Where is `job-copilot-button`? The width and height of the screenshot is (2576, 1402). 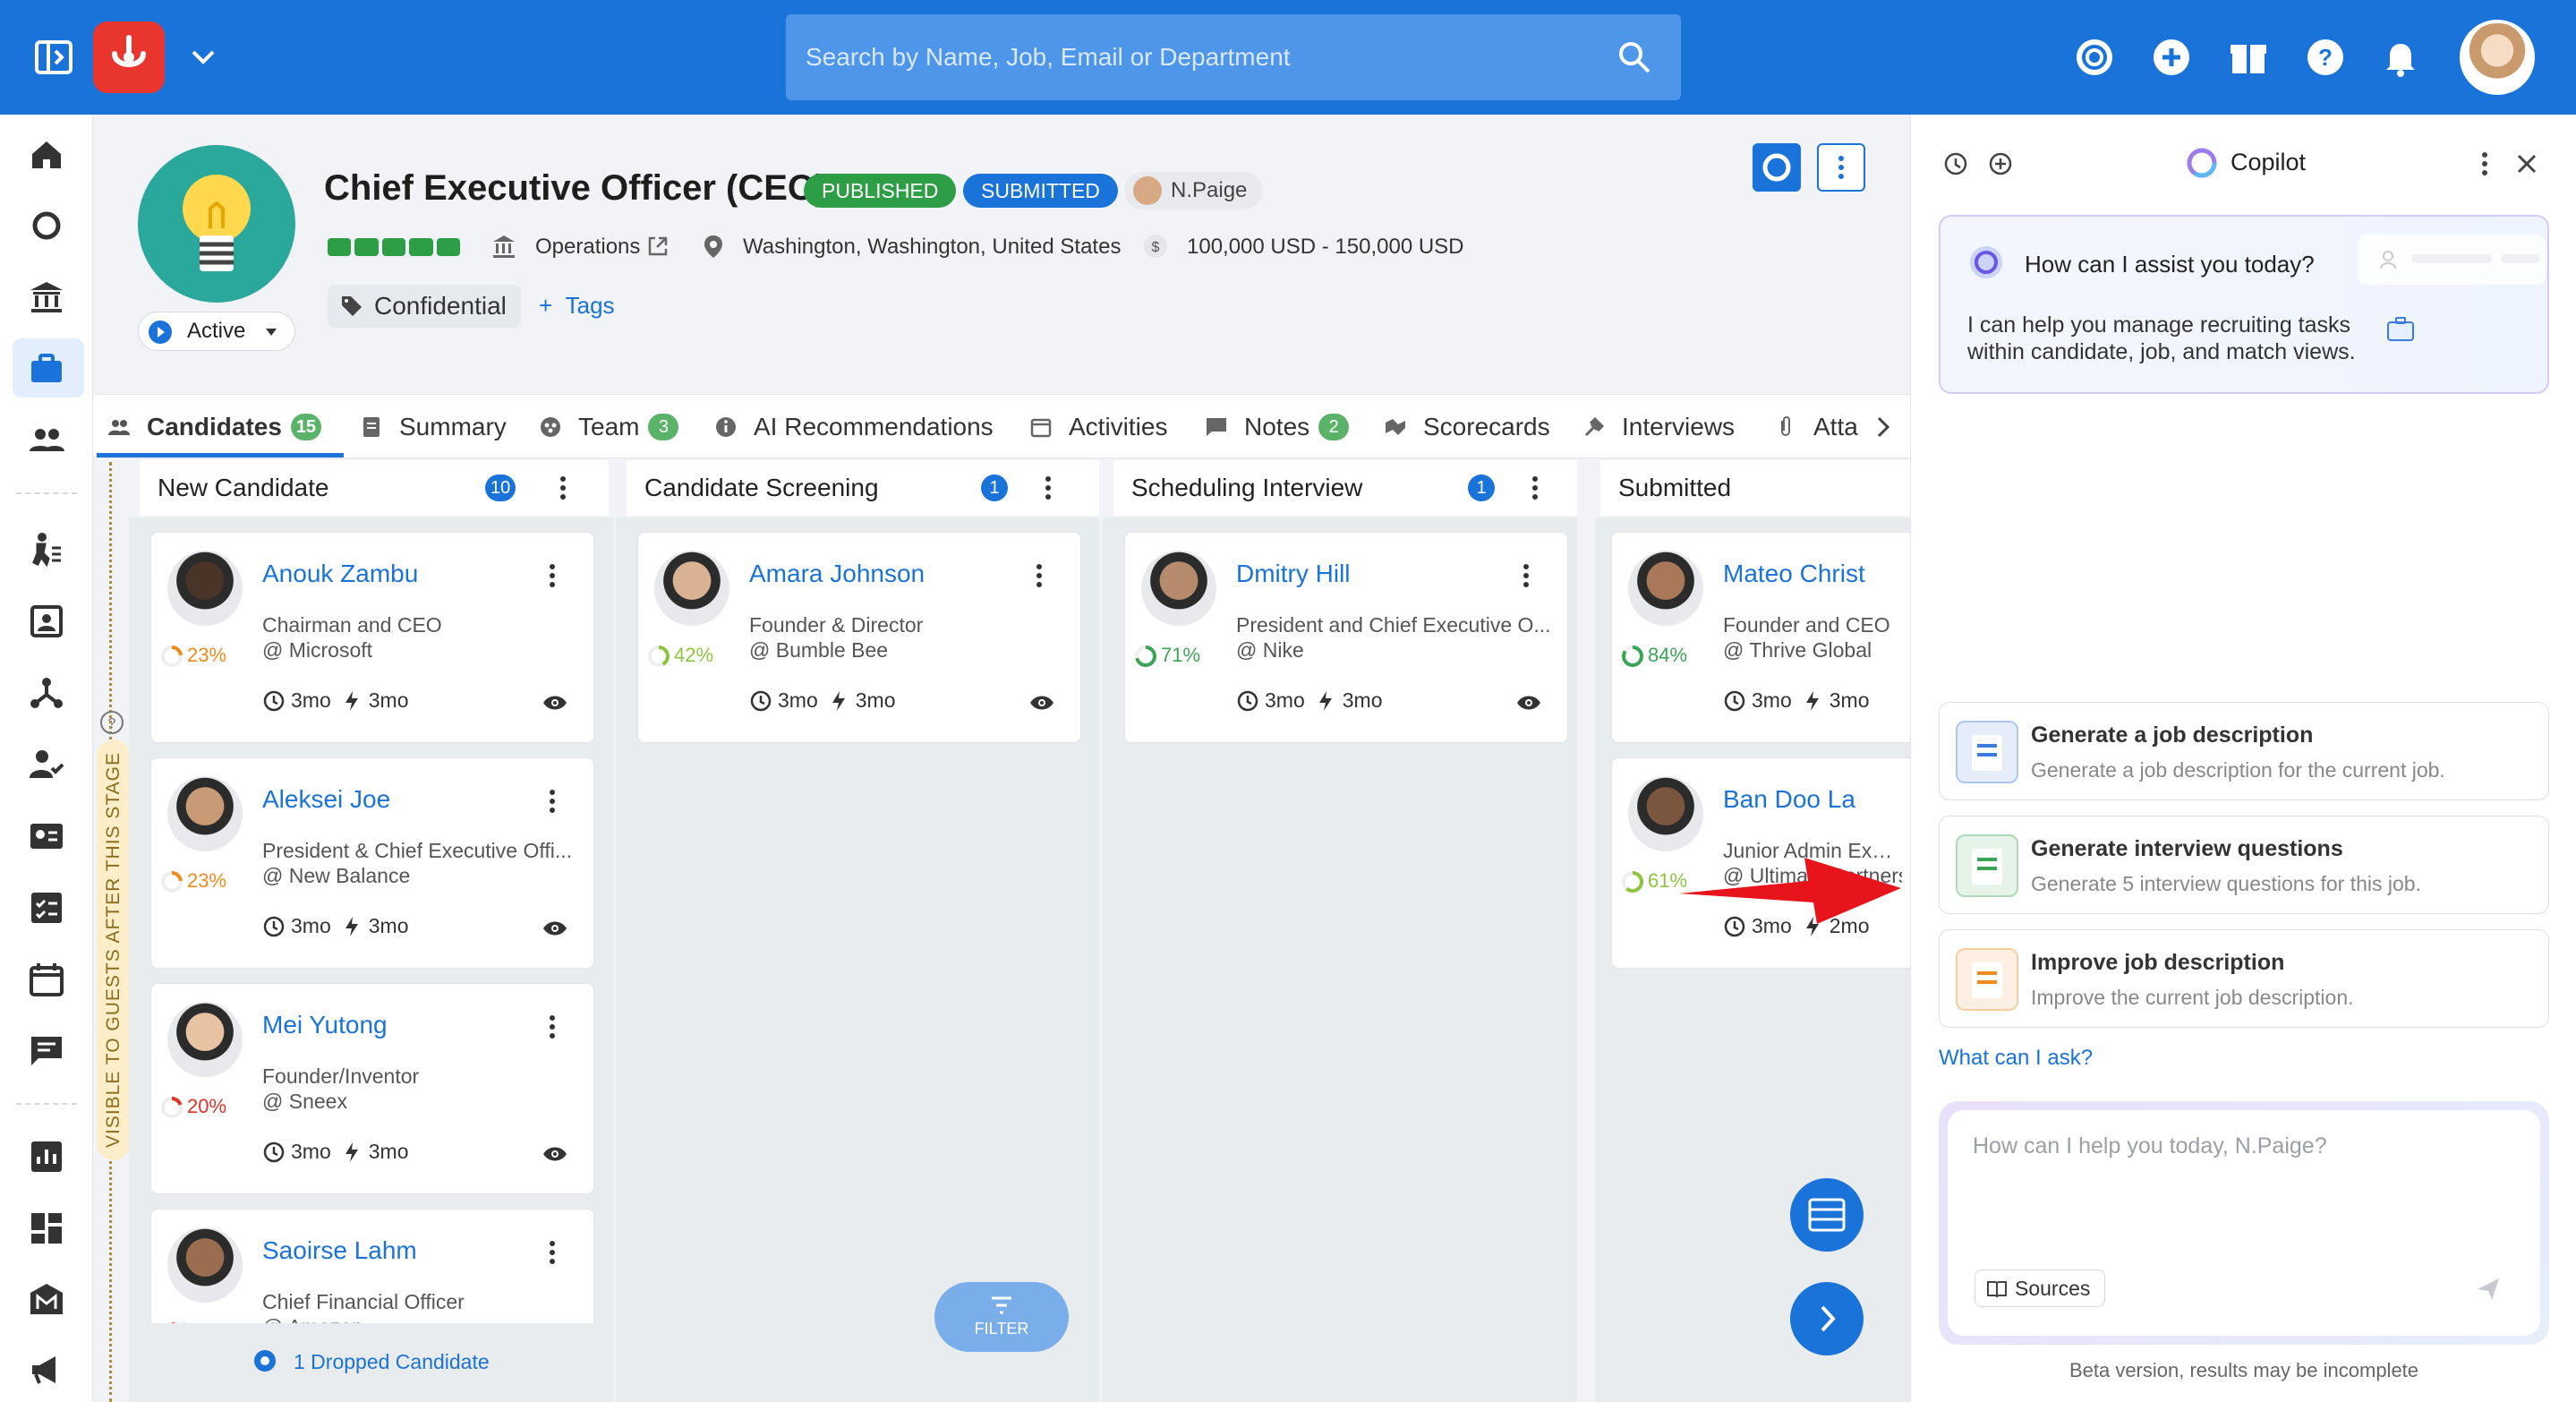
job-copilot-button is located at coordinates (1777, 167).